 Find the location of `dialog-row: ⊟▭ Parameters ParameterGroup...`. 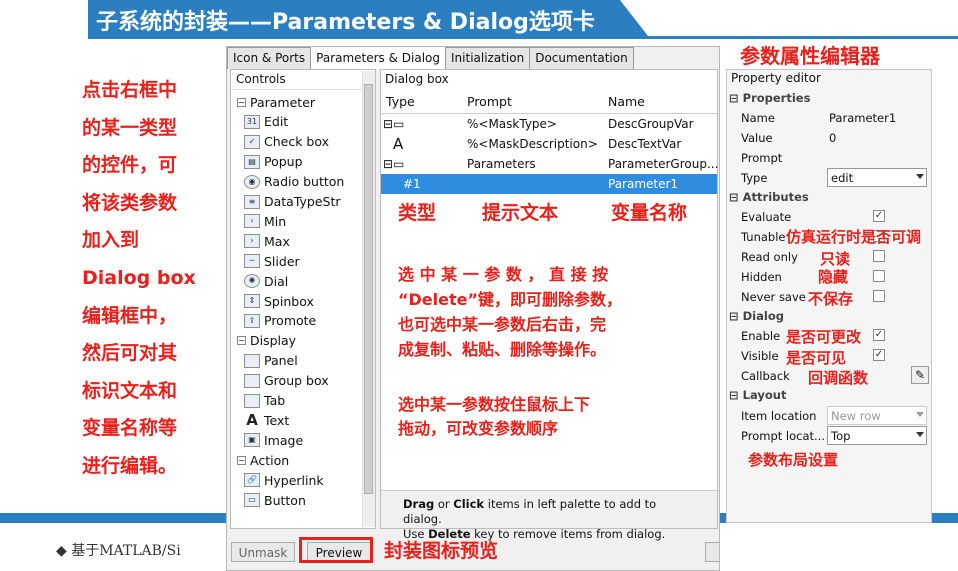

dialog-row: ⊟▭ Parameters ParameterGroup... is located at coordinates (550, 164).